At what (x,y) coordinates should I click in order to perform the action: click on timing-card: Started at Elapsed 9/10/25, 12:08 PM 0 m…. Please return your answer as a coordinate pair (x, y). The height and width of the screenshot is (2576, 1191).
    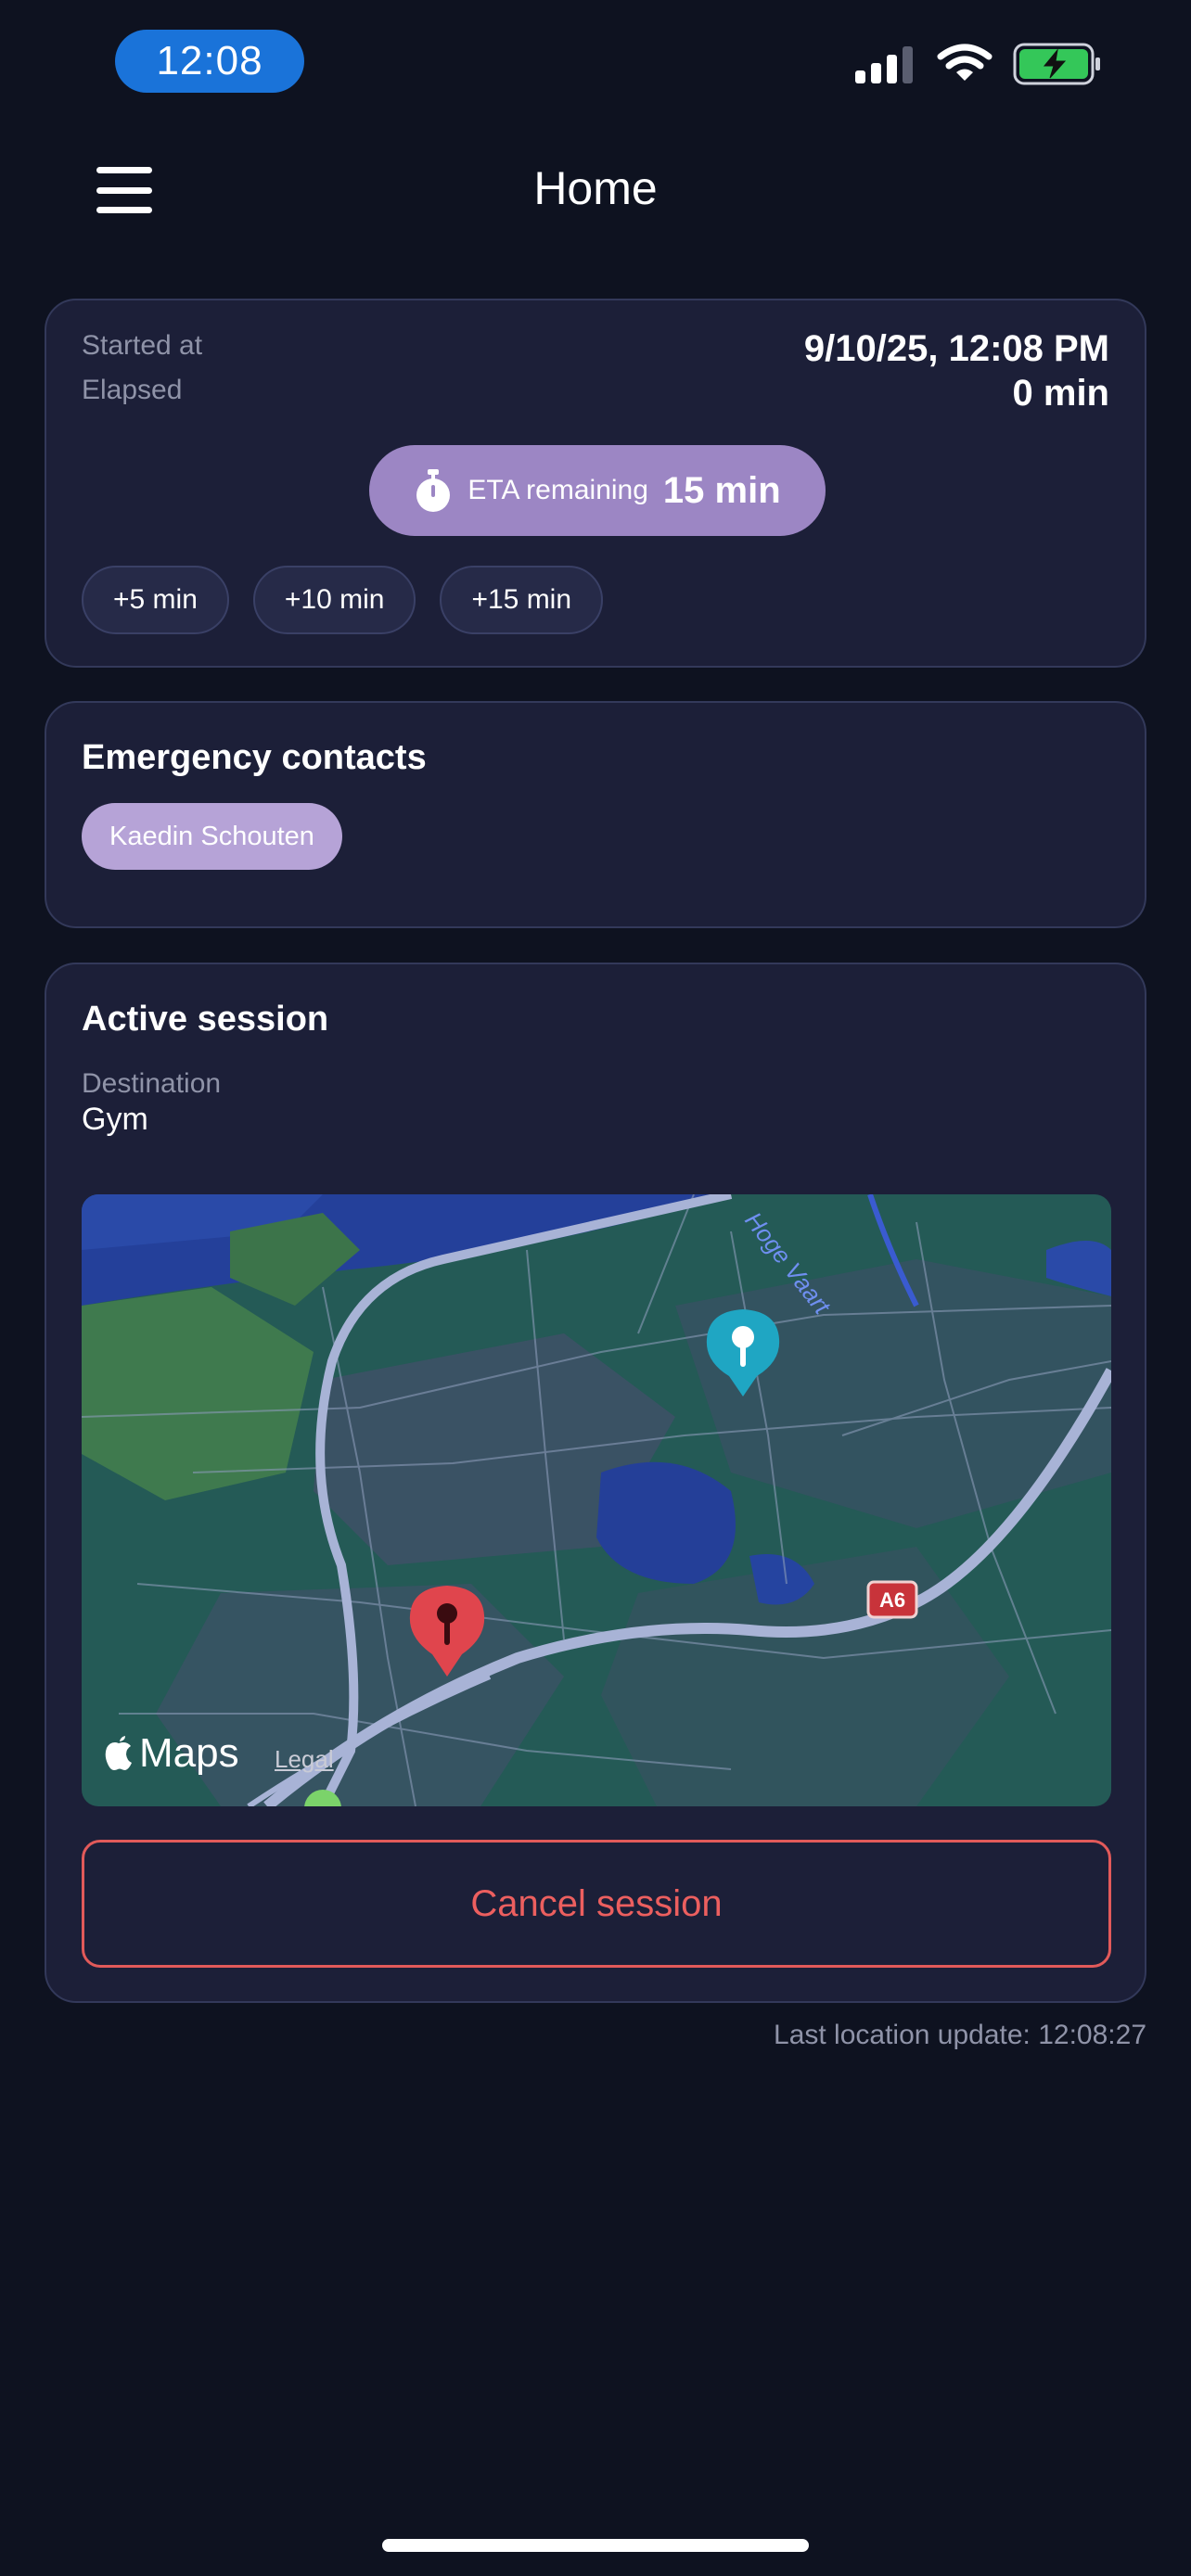
    Looking at the image, I should click on (595, 483).